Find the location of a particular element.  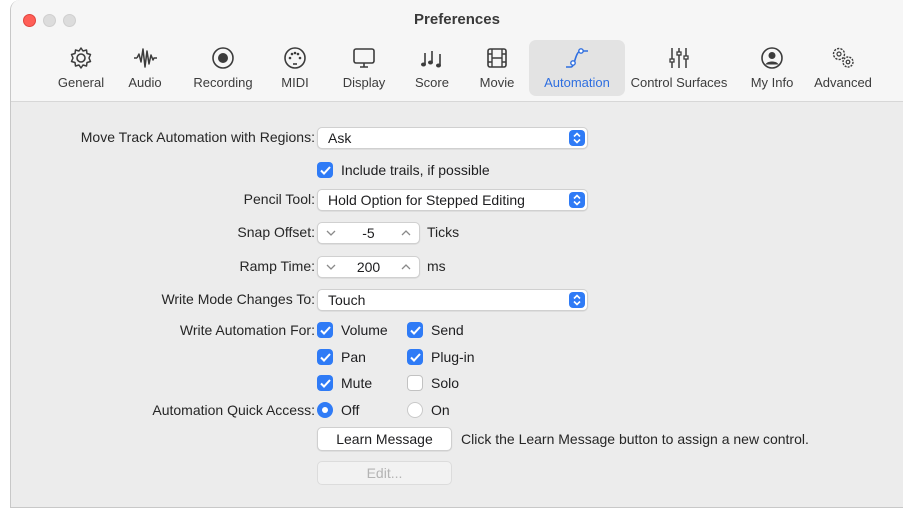

tab-midi: MIDI is located at coordinates (295, 68).